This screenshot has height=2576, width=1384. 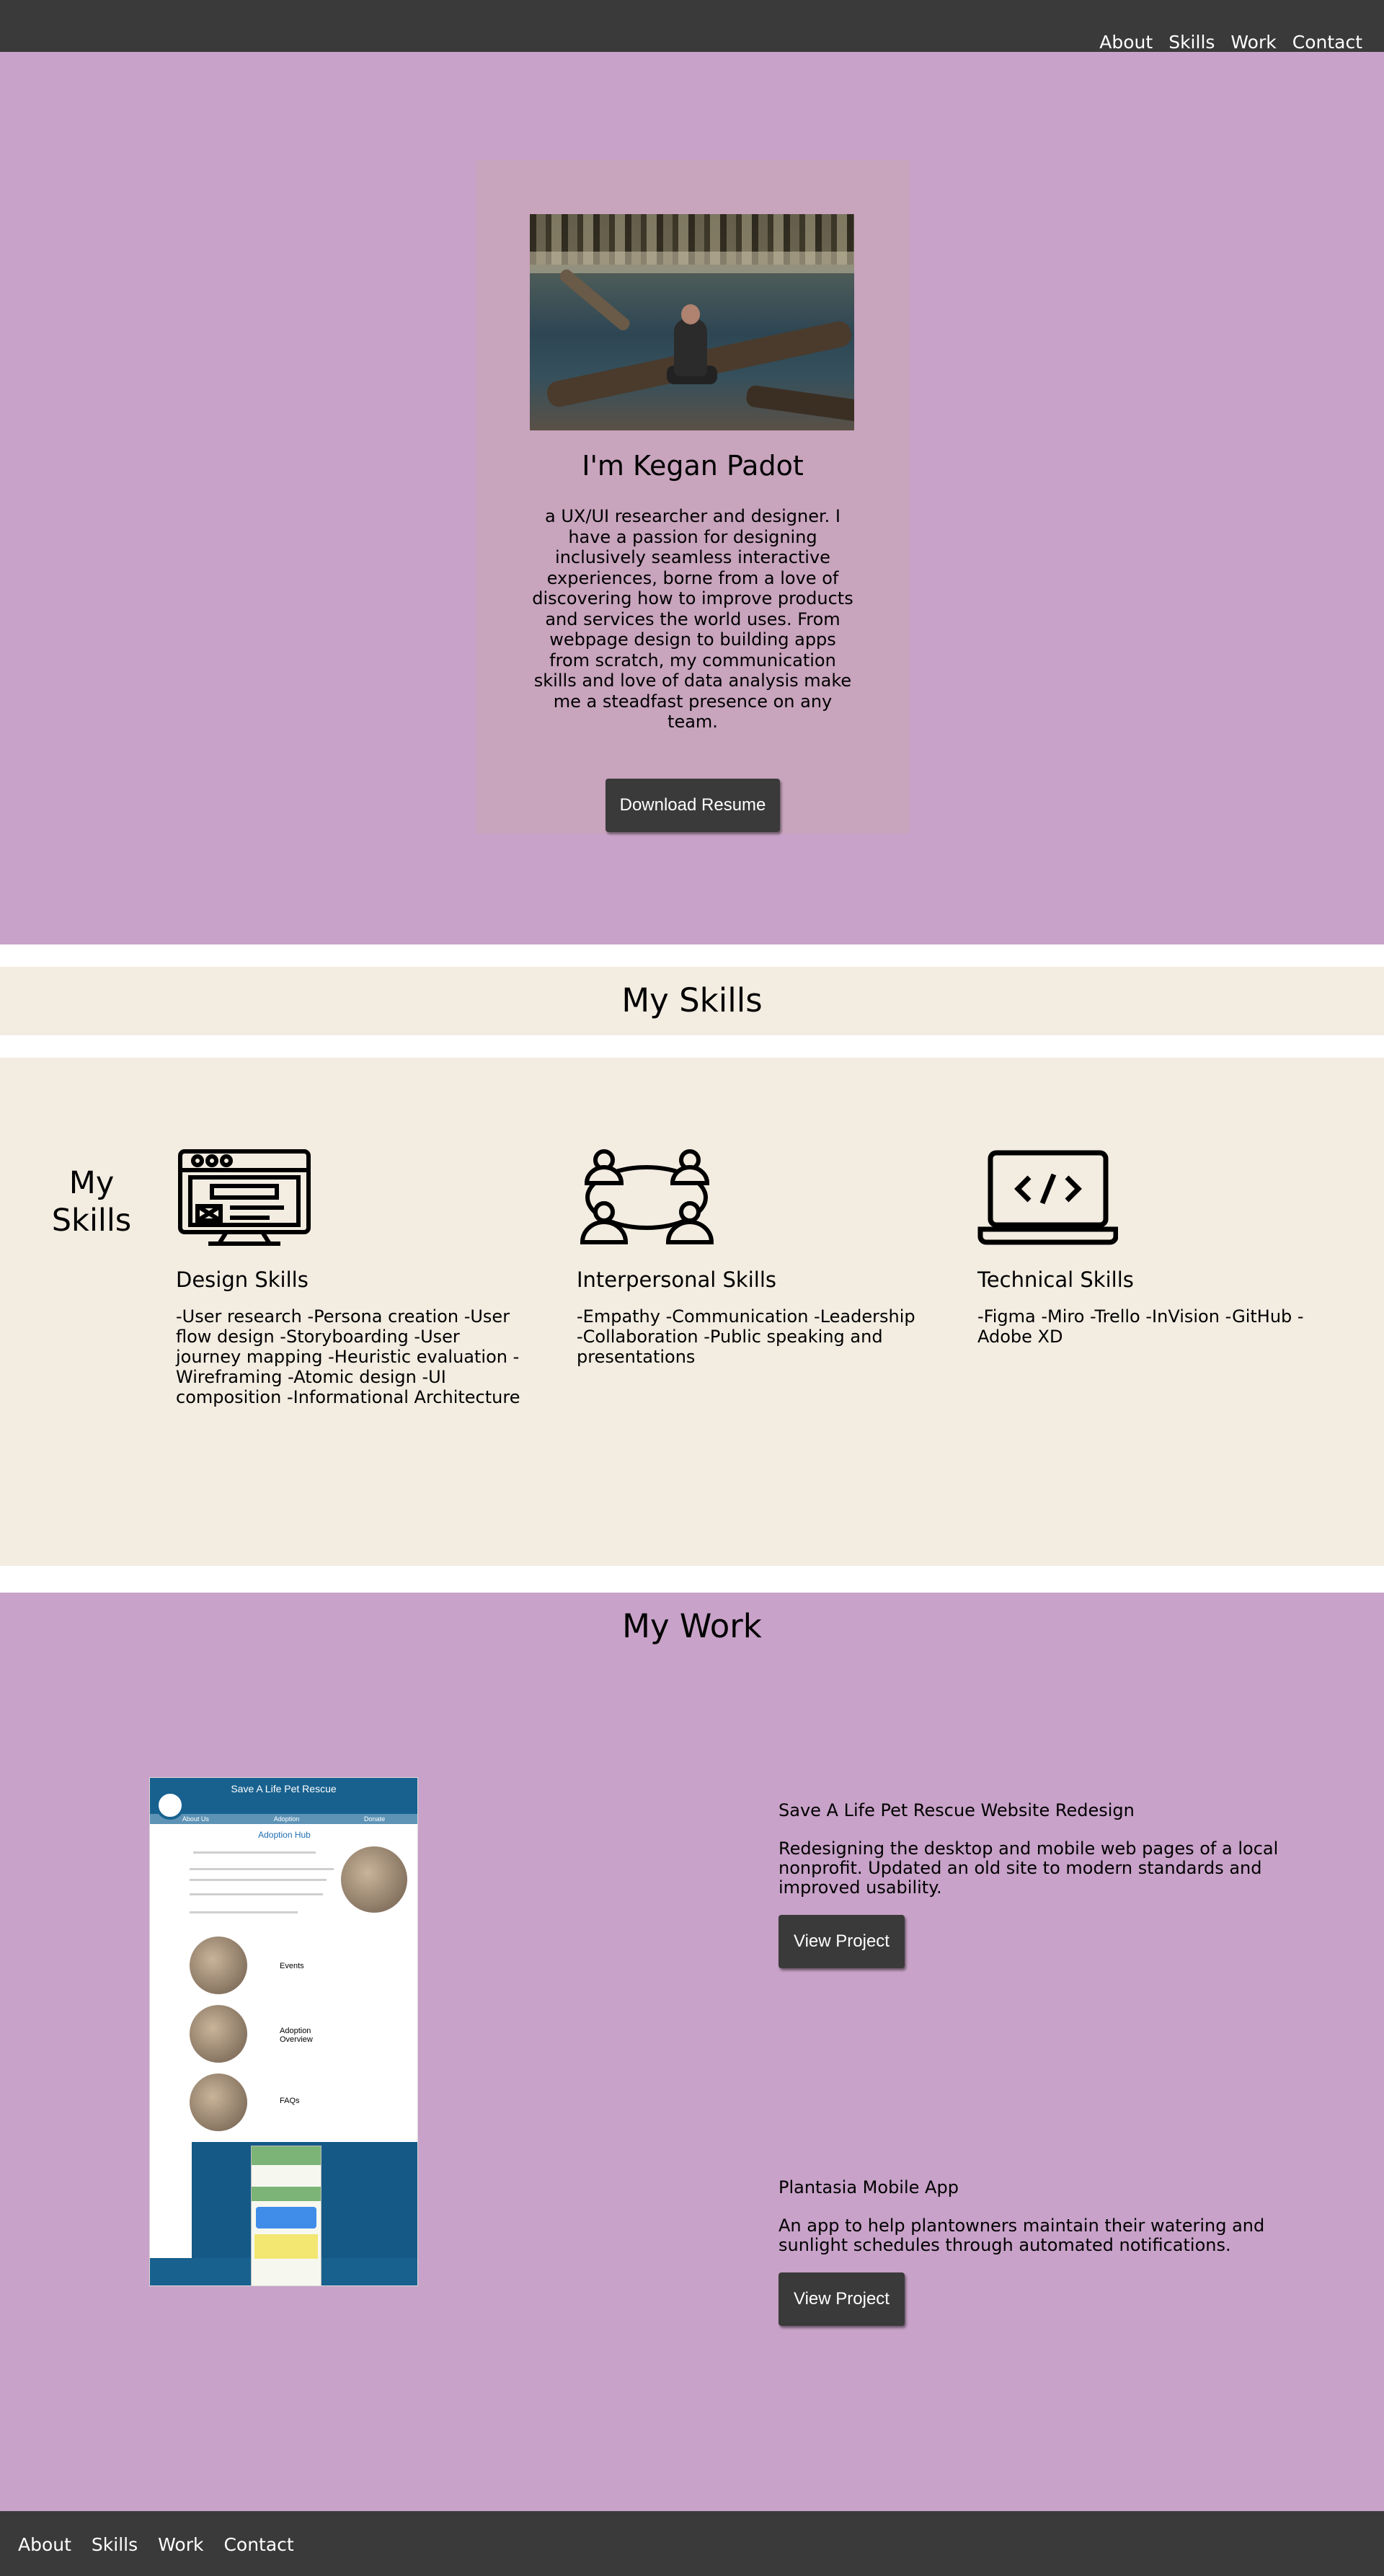 What do you see at coordinates (258, 2544) in the screenshot?
I see `footer-link-contact: Contact` at bounding box center [258, 2544].